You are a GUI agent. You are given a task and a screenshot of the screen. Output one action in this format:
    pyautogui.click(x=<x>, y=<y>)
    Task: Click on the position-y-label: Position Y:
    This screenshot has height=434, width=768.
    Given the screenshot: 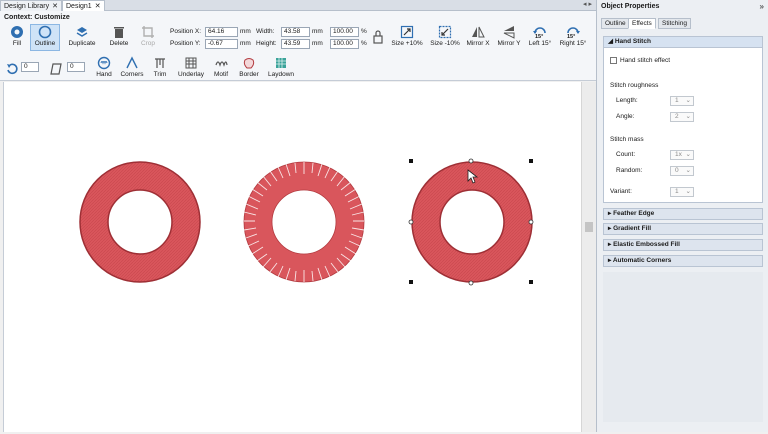 What is the action you would take?
    pyautogui.click(x=185, y=43)
    